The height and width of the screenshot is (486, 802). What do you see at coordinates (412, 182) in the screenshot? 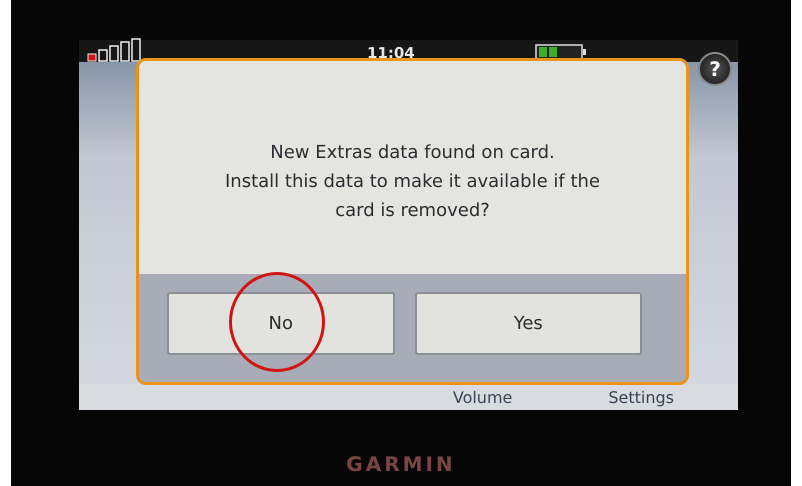
I see `dialog-message: New Extras data found on card. Install this data to make it available if the card is removed?` at bounding box center [412, 182].